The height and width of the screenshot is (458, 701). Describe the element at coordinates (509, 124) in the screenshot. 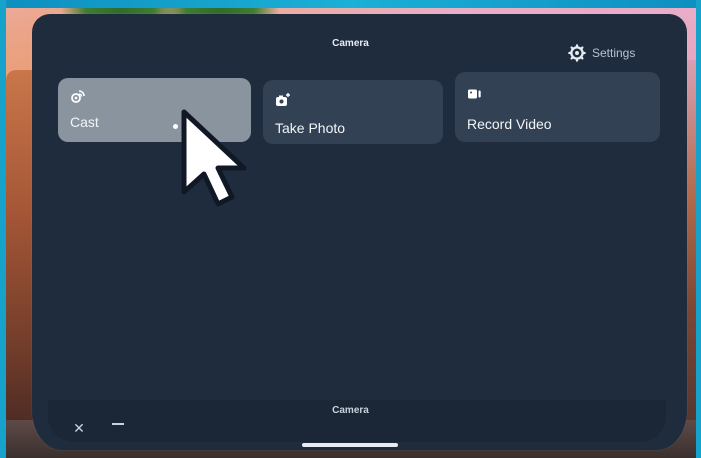

I see `record-video-label: Record Video` at that location.